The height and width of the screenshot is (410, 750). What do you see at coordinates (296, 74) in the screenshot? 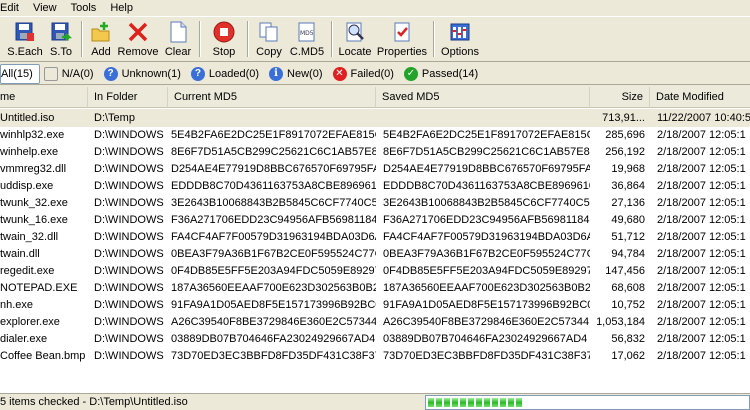
I see `filter-new: i New(0)` at bounding box center [296, 74].